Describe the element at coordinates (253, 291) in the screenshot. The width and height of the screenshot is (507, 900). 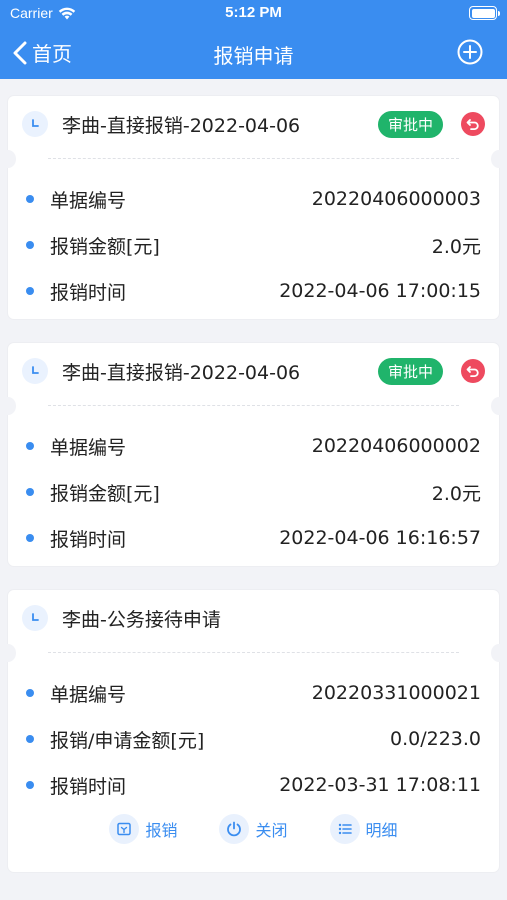
I see `row-time: 报销时间 2022-04-06 17:00:15` at that location.